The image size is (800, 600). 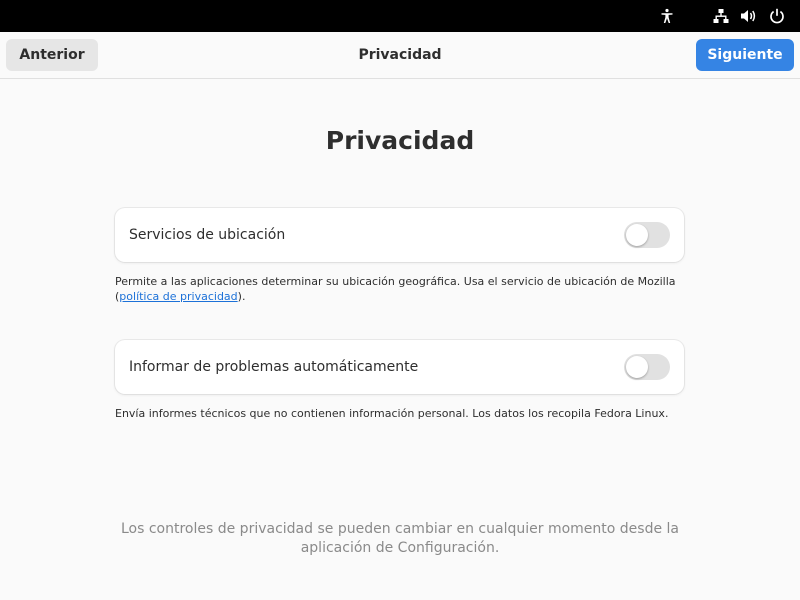 What do you see at coordinates (777, 16) in the screenshot?
I see `power-icon` at bounding box center [777, 16].